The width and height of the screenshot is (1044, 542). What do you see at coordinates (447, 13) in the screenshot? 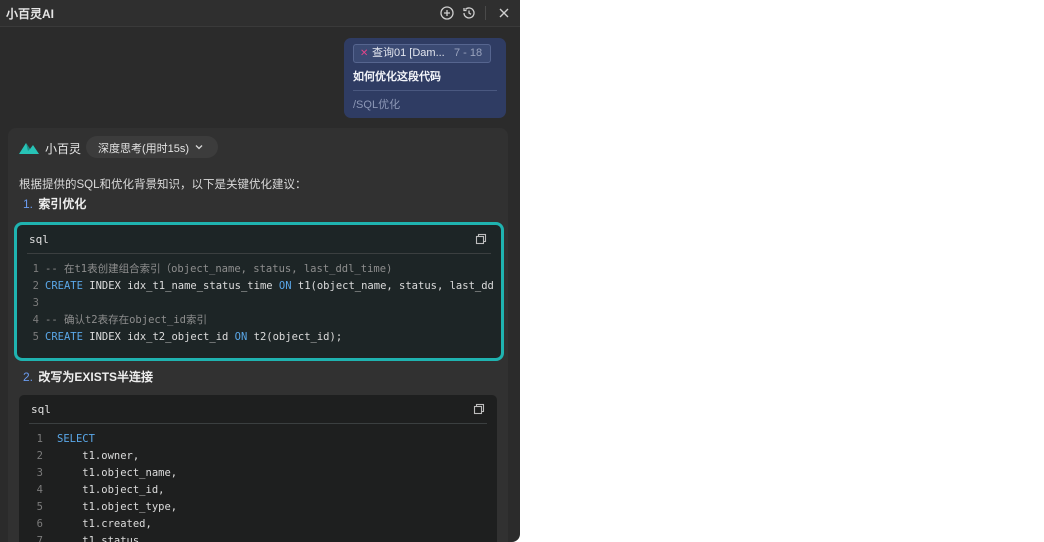
I see `new-chat-icon` at bounding box center [447, 13].